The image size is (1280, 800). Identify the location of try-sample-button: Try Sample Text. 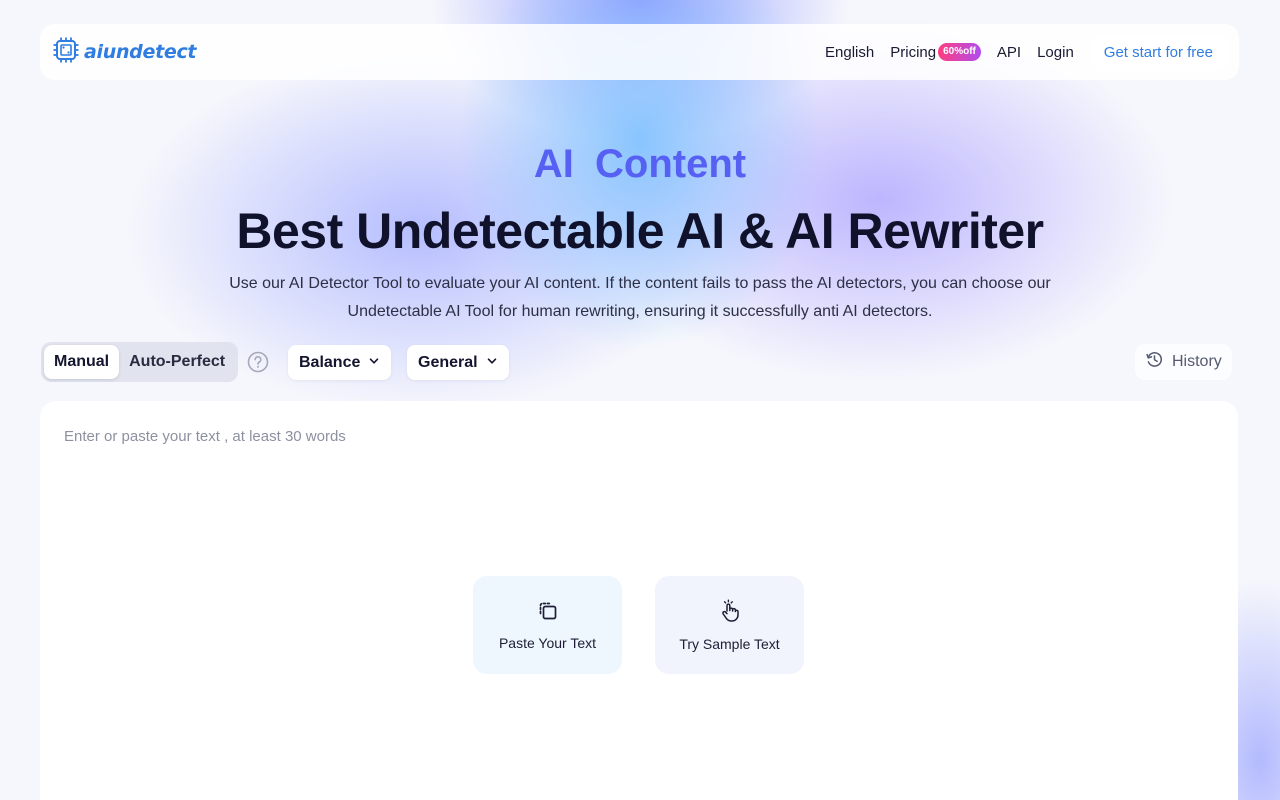
(729, 625).